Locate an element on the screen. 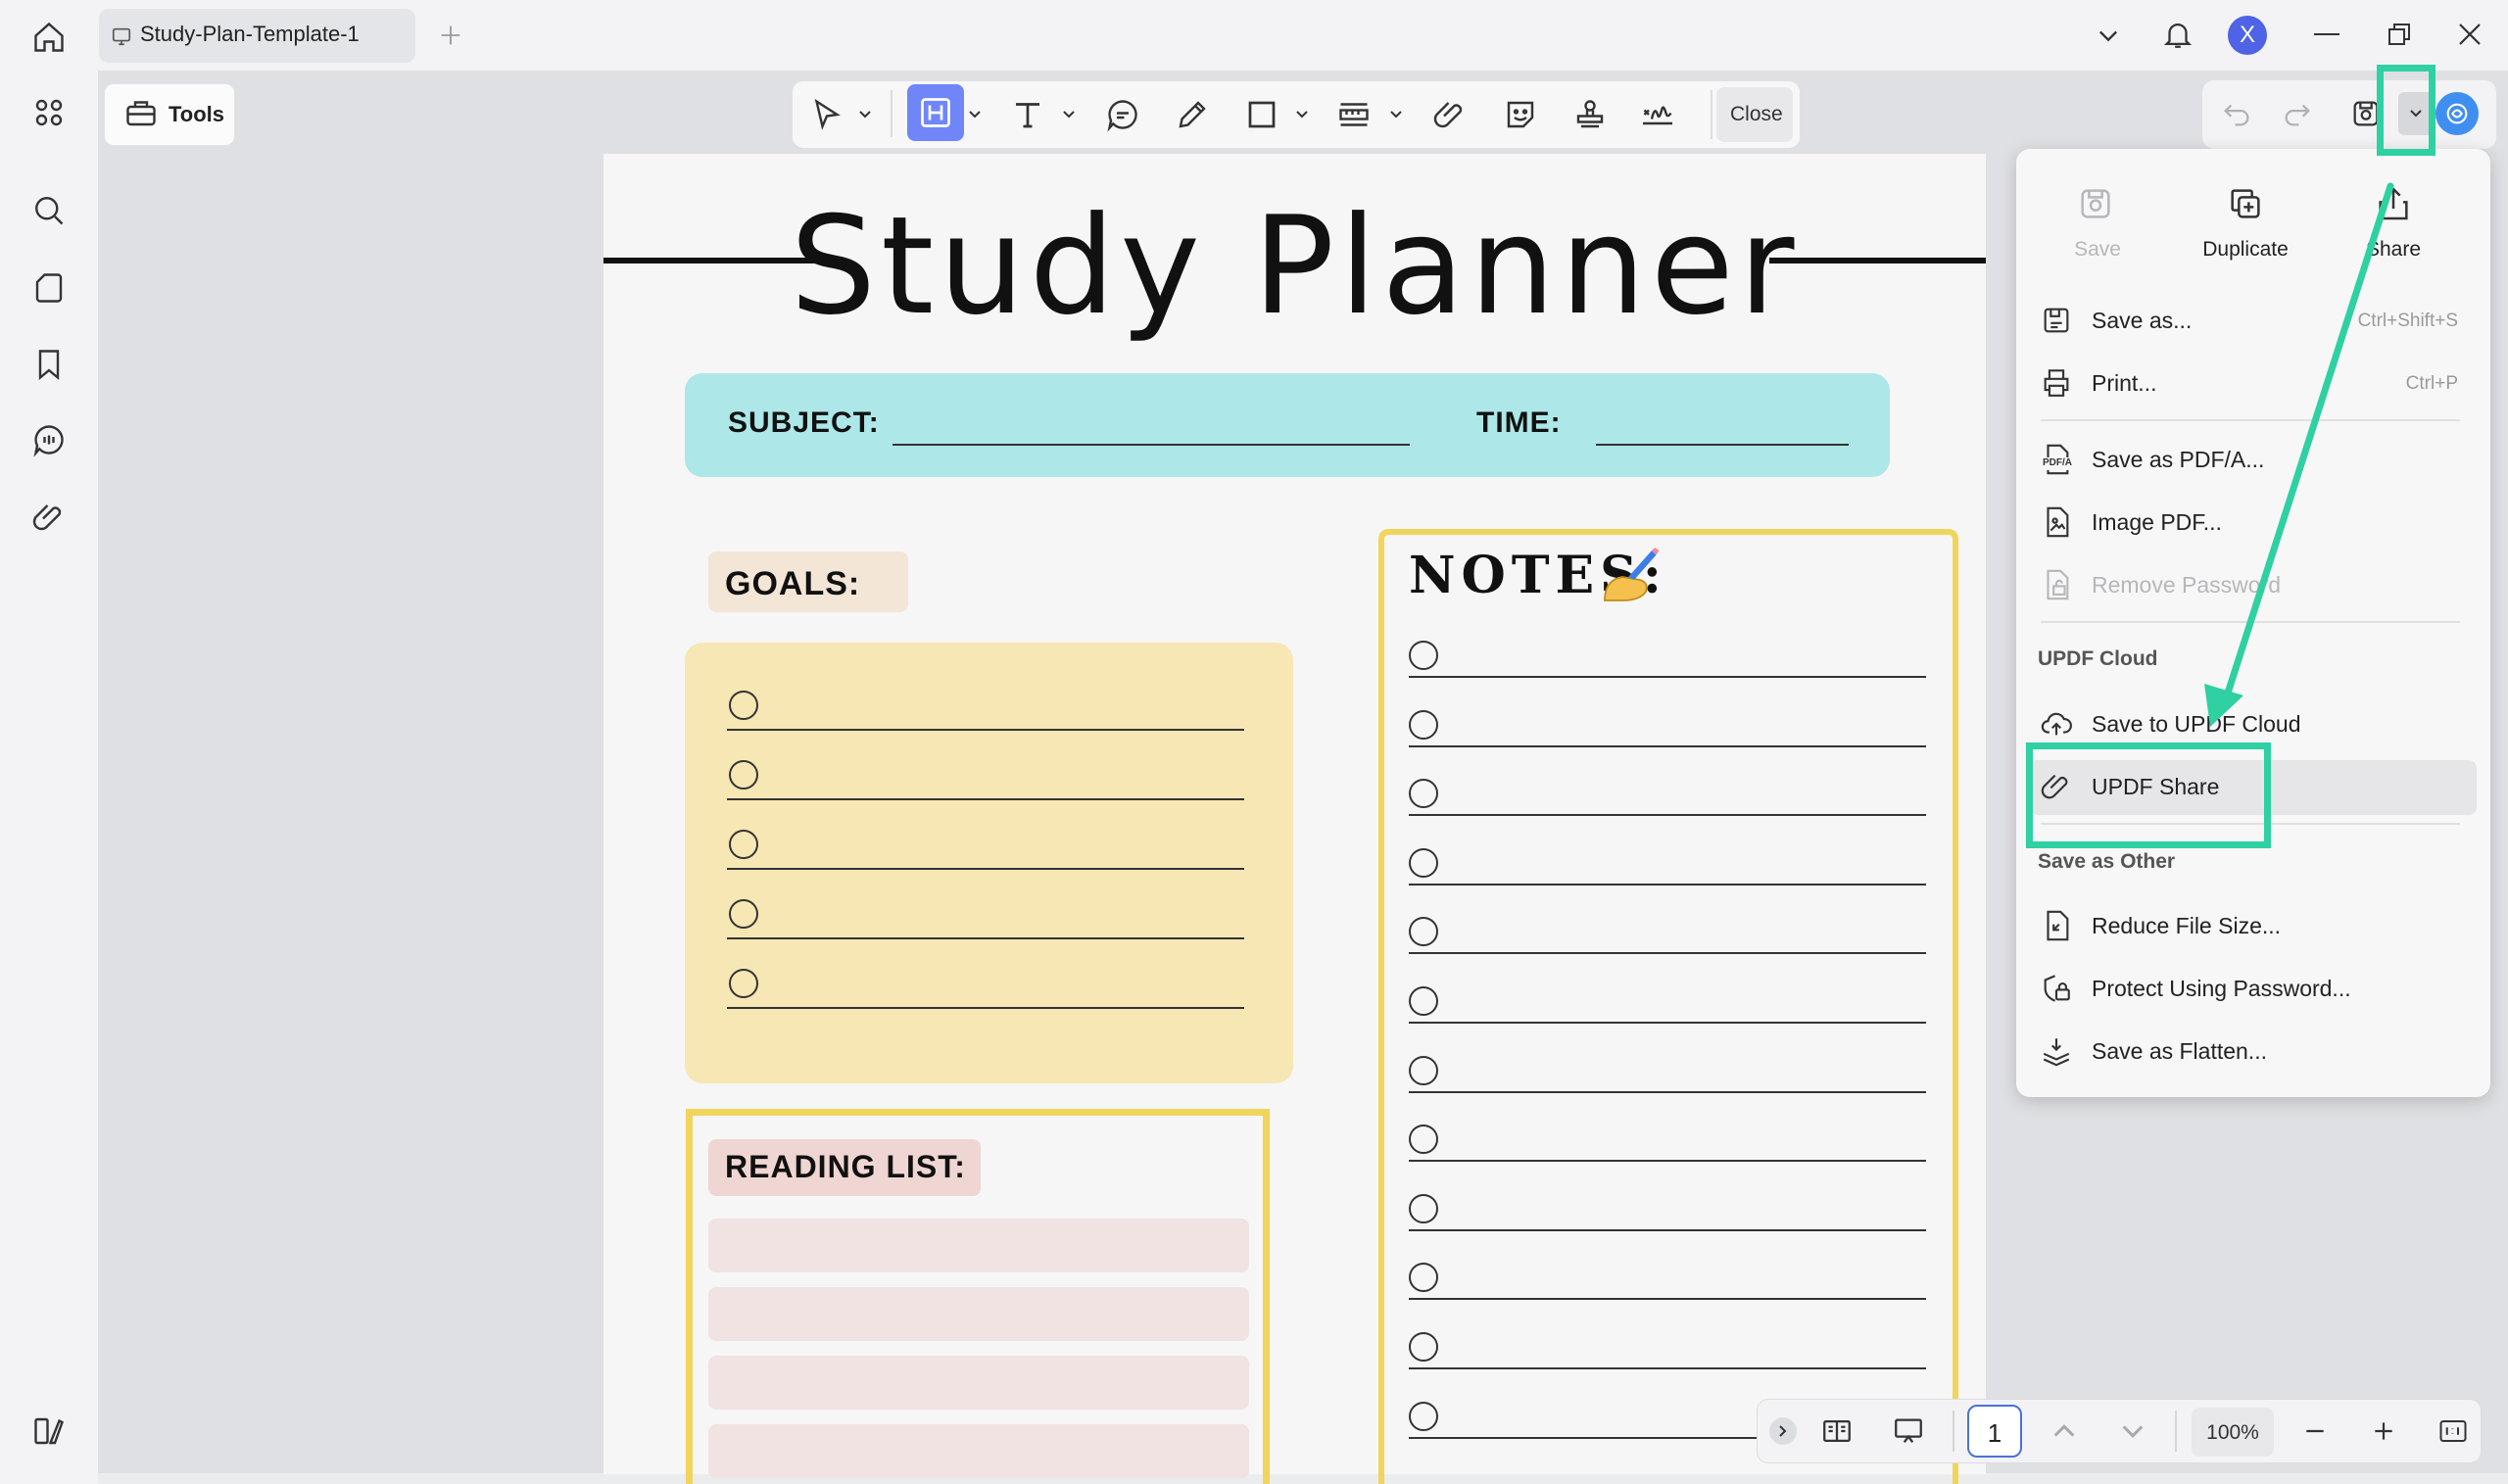 The width and height of the screenshot is (2508, 1484). sticker-tool-icon is located at coordinates (1520, 114).